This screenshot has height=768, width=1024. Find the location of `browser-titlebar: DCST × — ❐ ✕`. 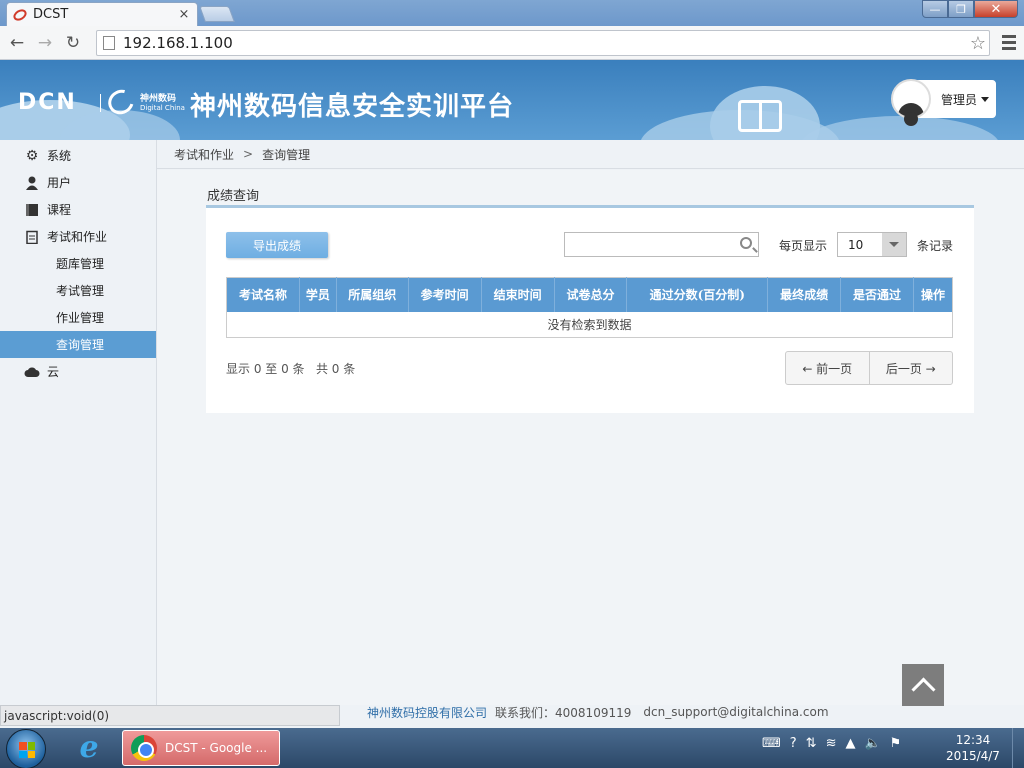

browser-titlebar: DCST × — ❐ ✕ is located at coordinates (512, 13).